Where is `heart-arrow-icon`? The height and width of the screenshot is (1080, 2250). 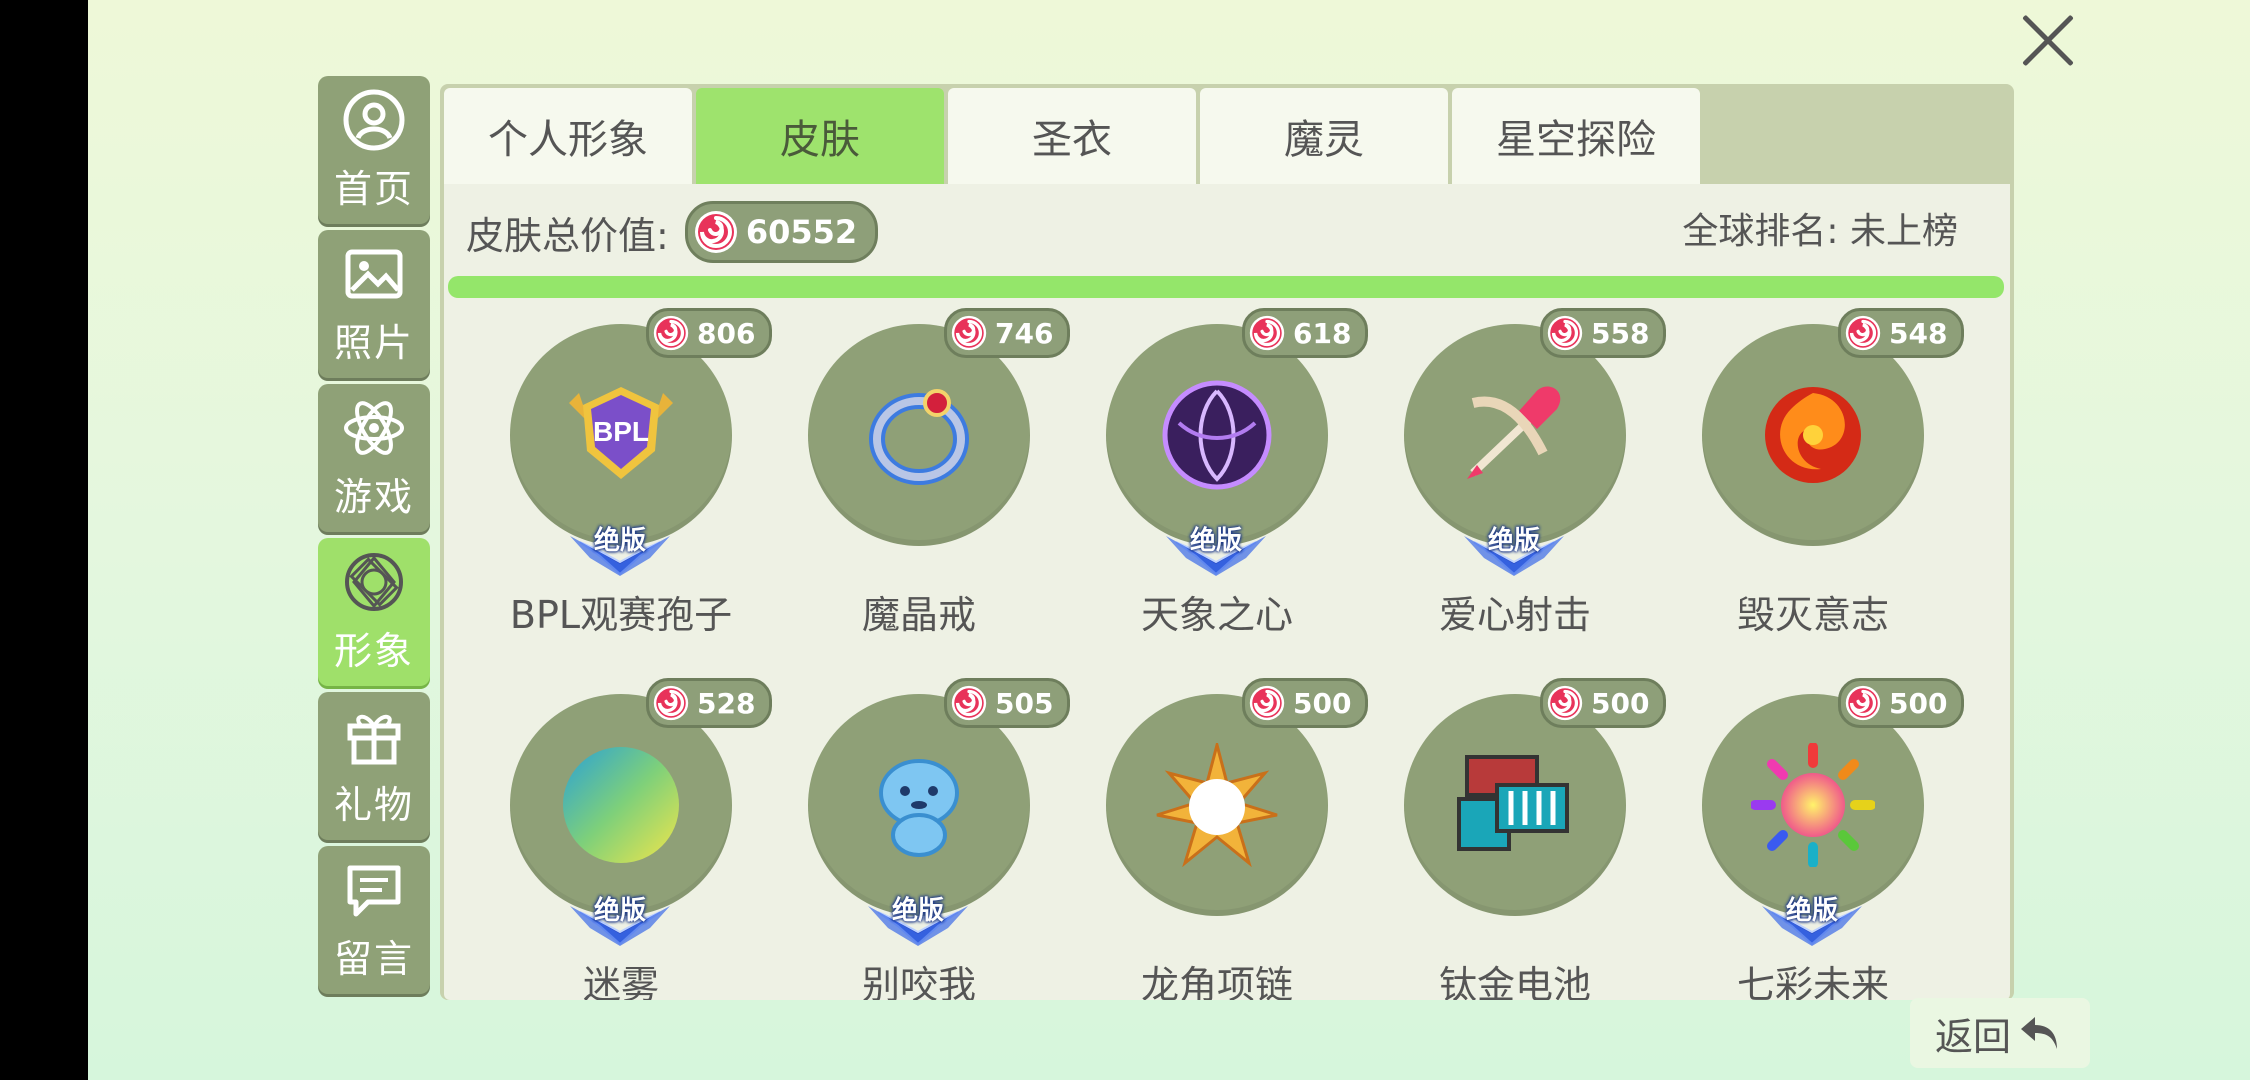
heart-arrow-icon is located at coordinates (1515, 435).